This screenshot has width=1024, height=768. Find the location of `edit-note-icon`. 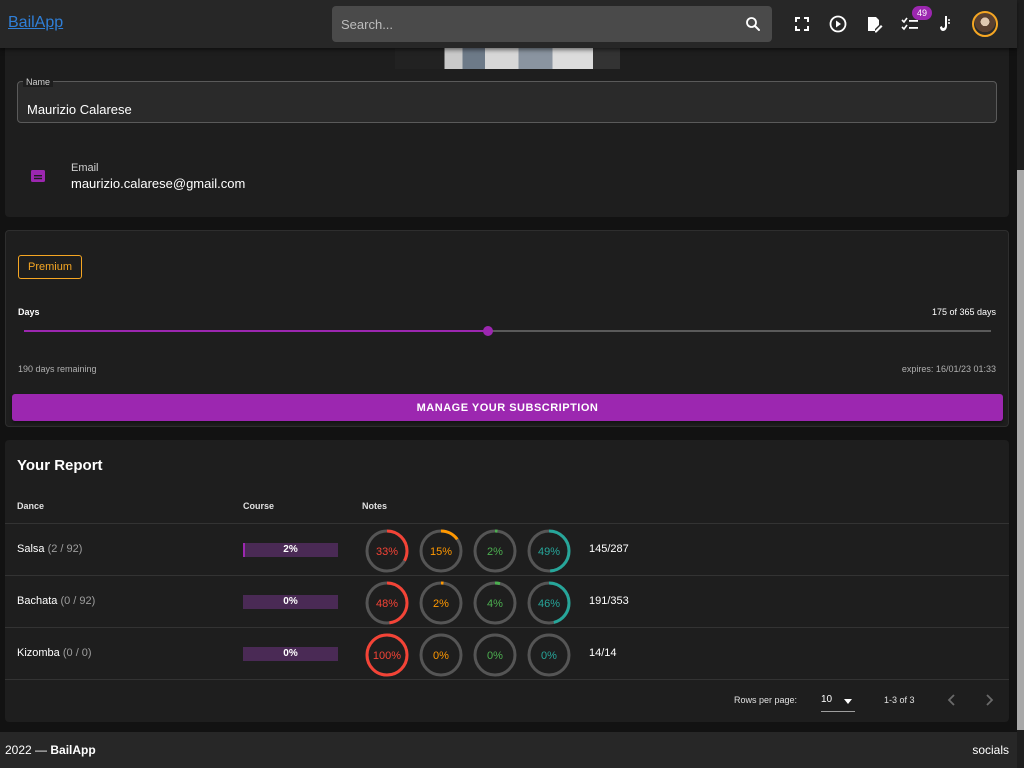

edit-note-icon is located at coordinates (874, 24).